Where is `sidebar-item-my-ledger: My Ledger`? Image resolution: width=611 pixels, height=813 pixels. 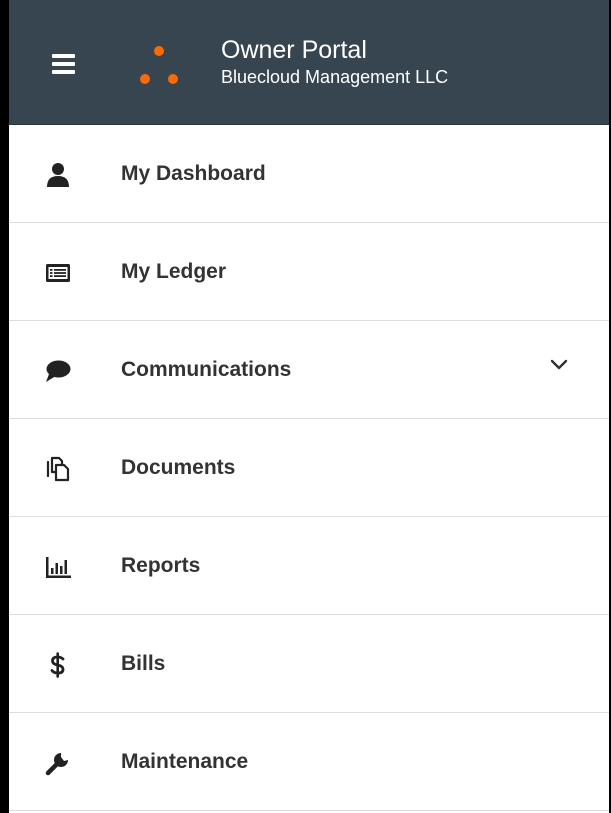
sidebar-item-my-ledger: My Ledger is located at coordinates (309, 272).